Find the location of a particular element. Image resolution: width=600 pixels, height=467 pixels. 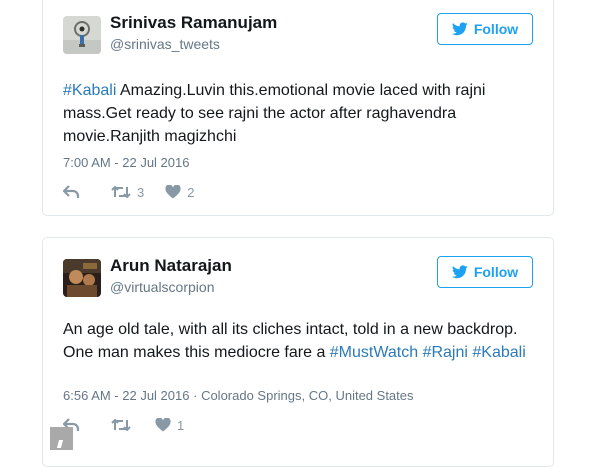

retweet-button: 3 is located at coordinates (127, 192).